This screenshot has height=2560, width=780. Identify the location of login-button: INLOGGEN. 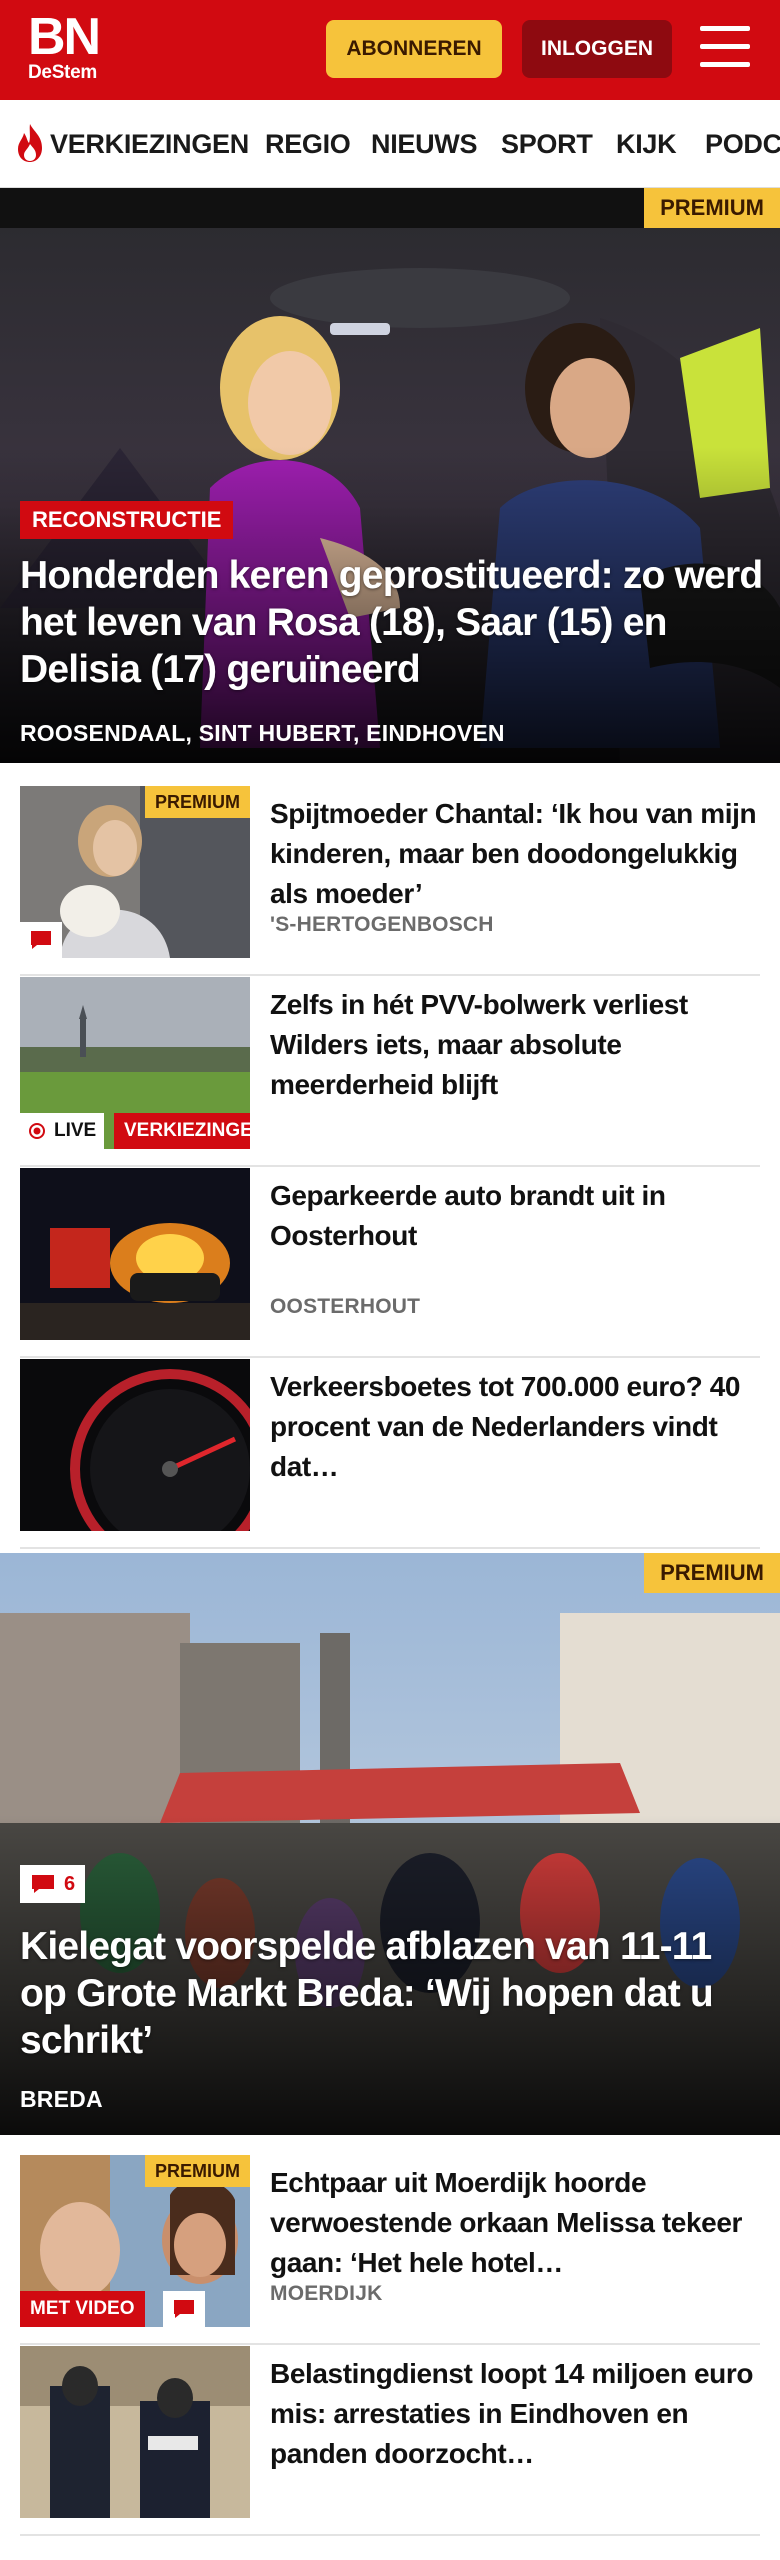
(597, 49).